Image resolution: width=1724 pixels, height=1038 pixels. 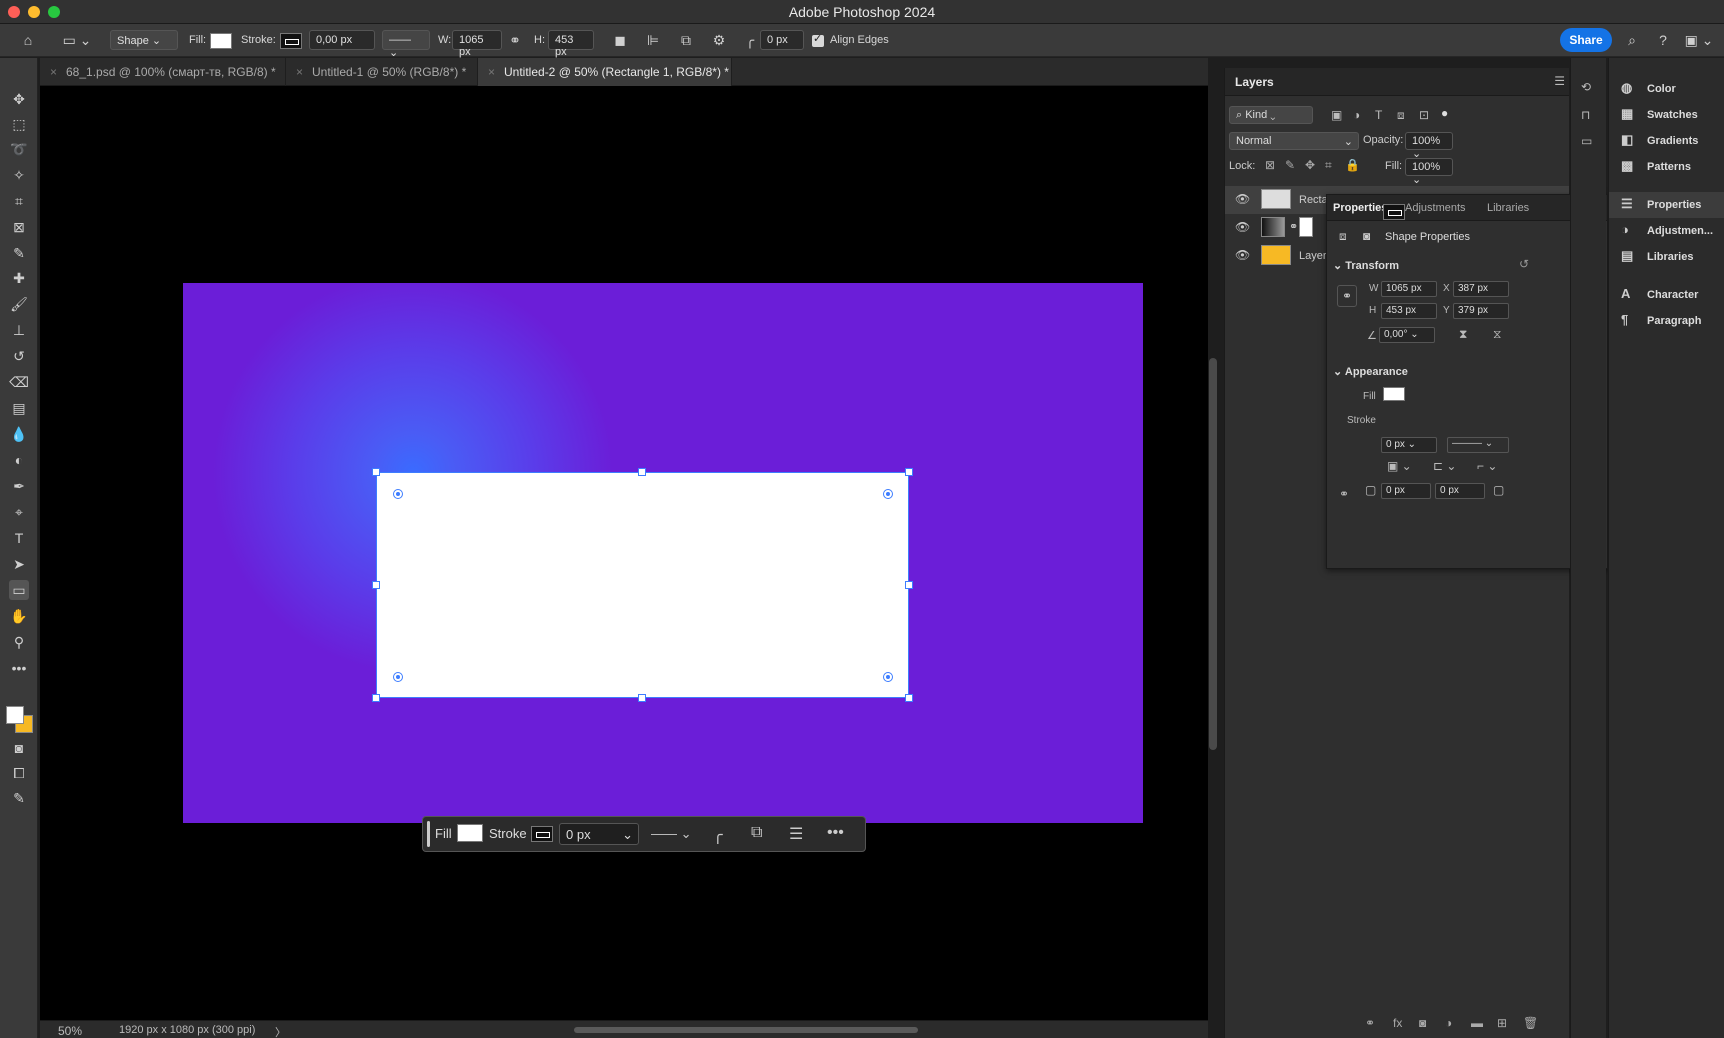 What do you see at coordinates (620, 40) in the screenshot?
I see `path-operations-icon: ◼` at bounding box center [620, 40].